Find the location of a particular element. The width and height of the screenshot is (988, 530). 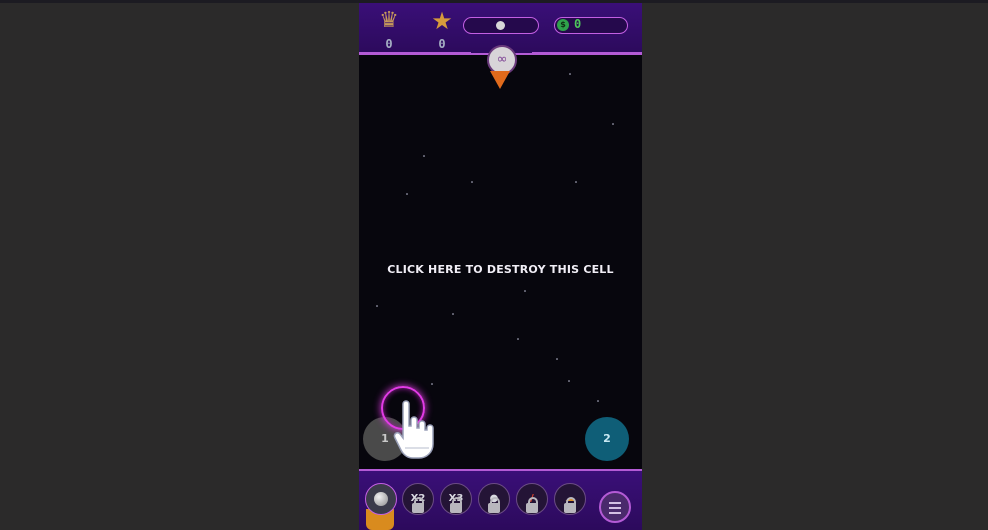

nuke-tool-button: ☁ is located at coordinates (570, 499).